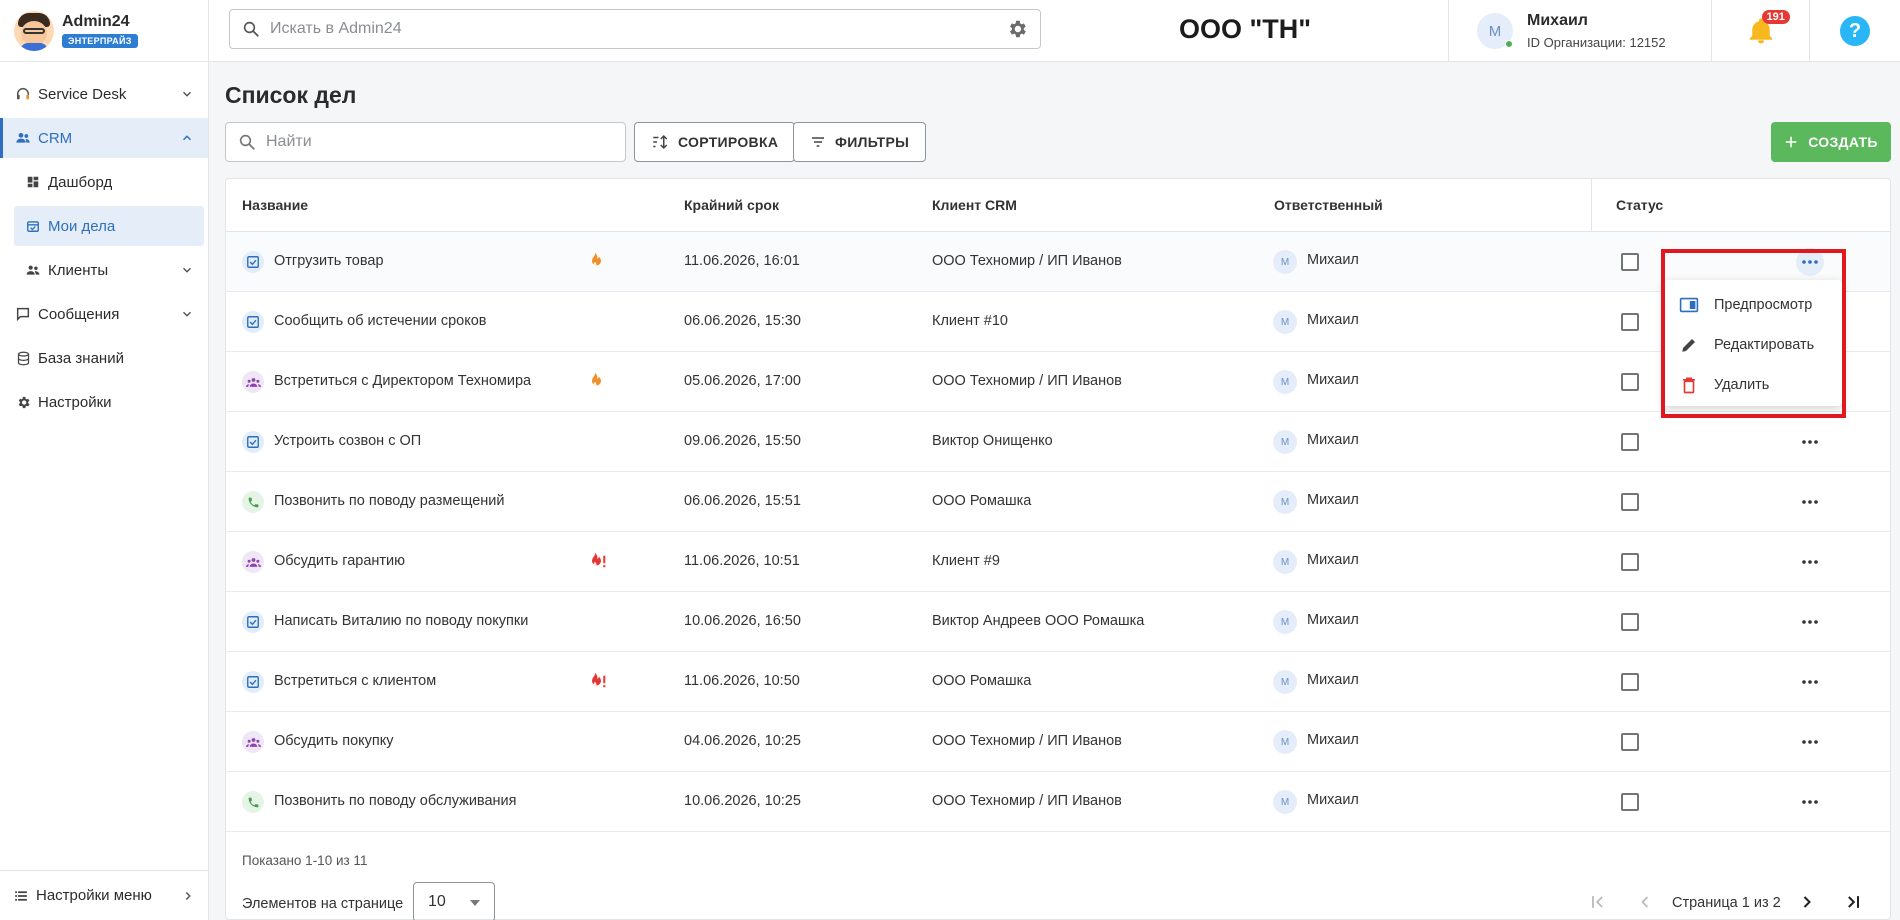 This screenshot has width=1900, height=920. I want to click on fire-priority-icon, so click(597, 382).